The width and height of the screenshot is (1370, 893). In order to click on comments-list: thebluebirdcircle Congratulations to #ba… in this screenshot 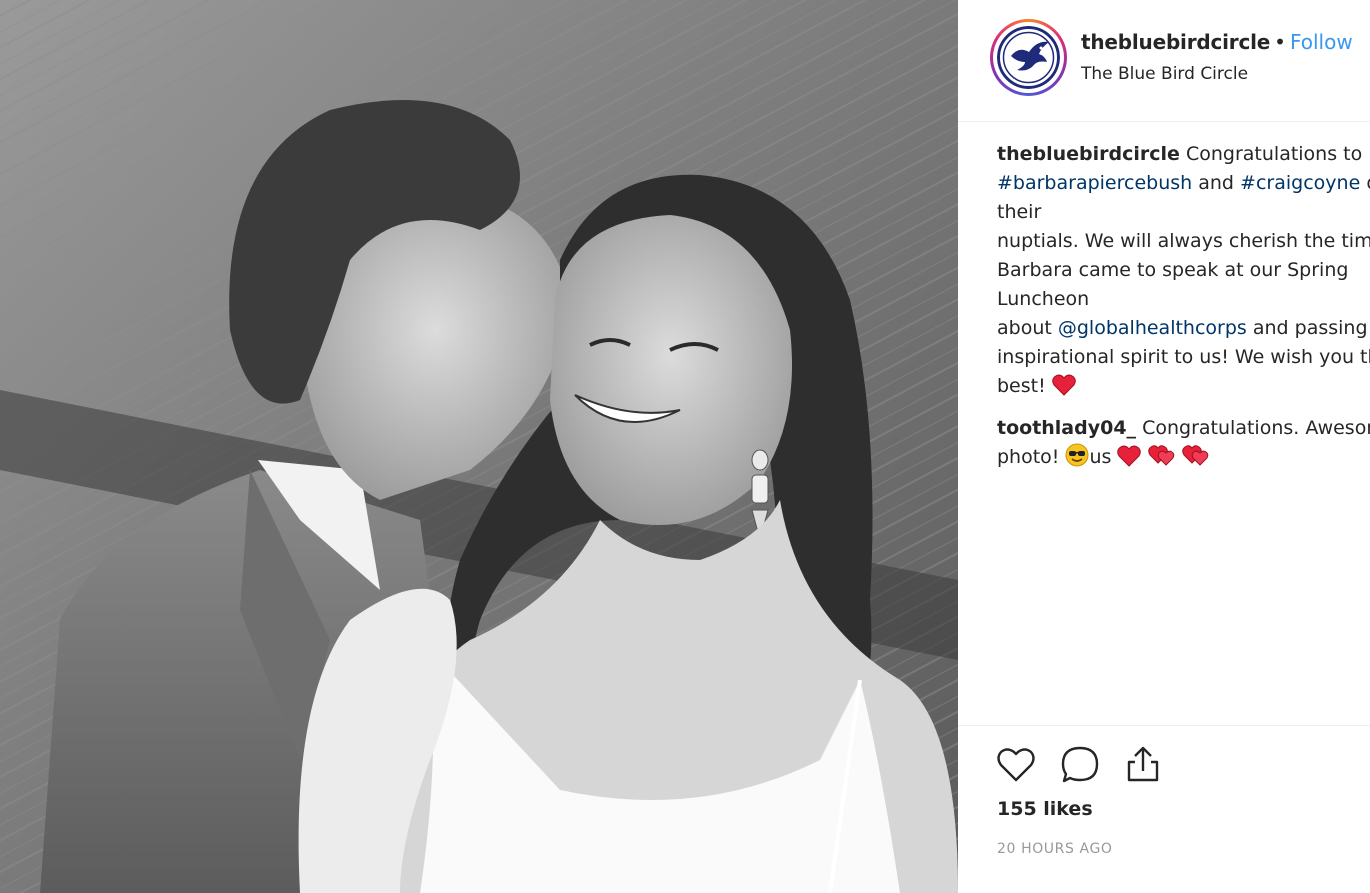, I will do `click(1183, 312)`.